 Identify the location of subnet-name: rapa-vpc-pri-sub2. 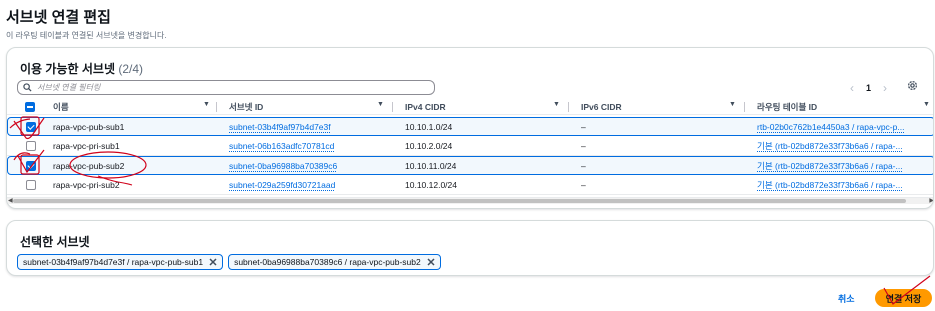
(86, 185).